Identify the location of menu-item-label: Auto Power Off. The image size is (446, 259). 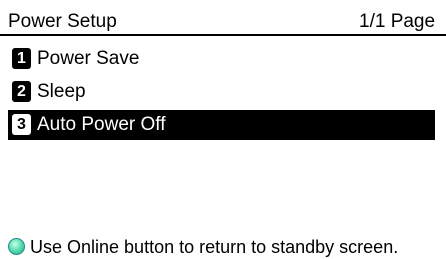
(101, 124).